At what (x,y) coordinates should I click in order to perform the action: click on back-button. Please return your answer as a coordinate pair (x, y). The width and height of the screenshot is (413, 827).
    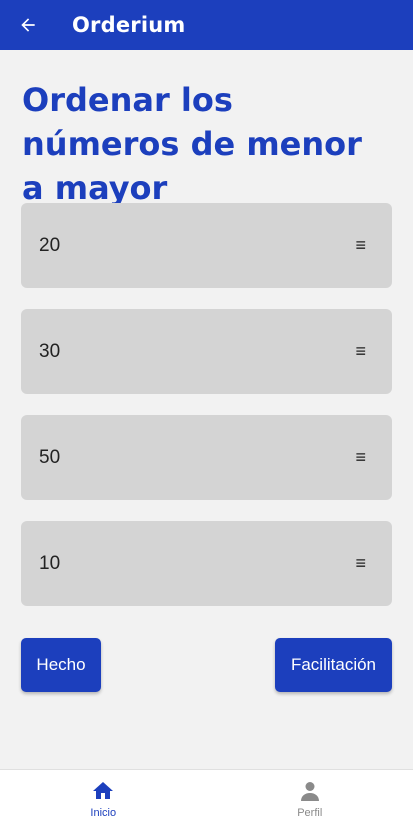
    Looking at the image, I should click on (28, 25).